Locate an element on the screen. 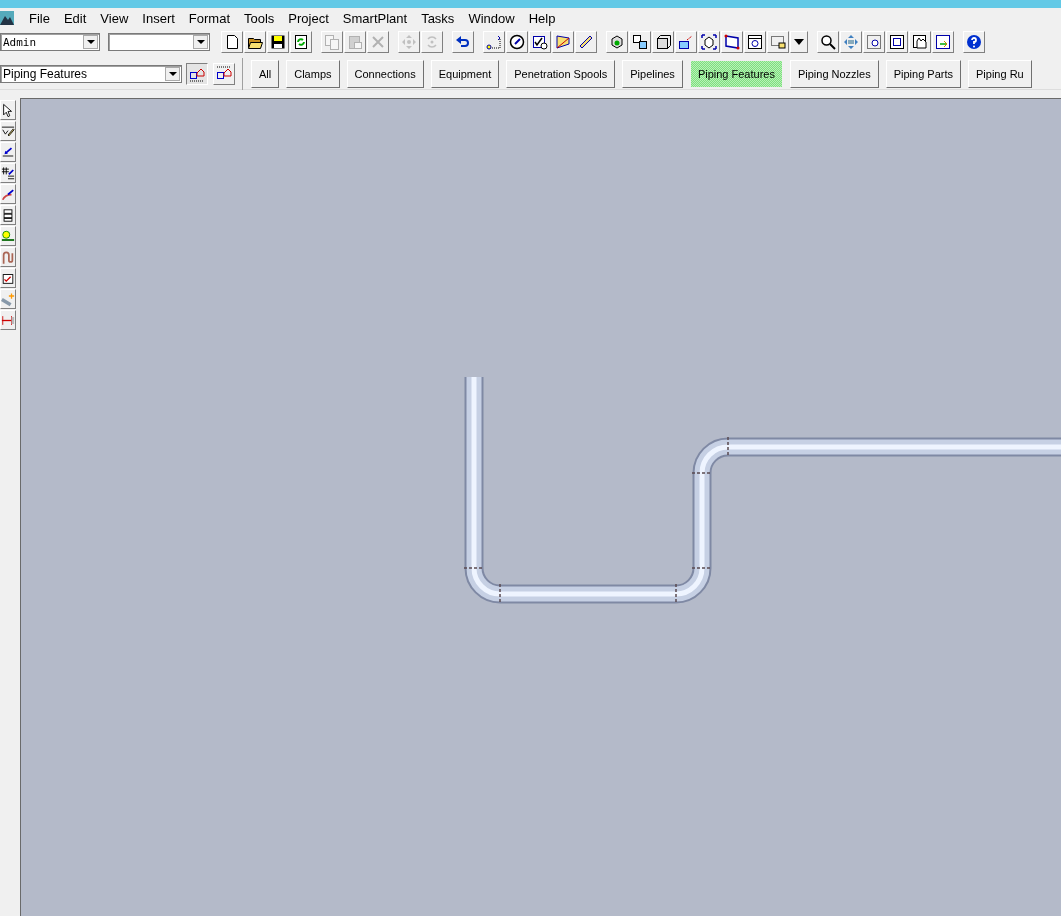 The image size is (1061, 916). window-icon is located at coordinates (755, 42).